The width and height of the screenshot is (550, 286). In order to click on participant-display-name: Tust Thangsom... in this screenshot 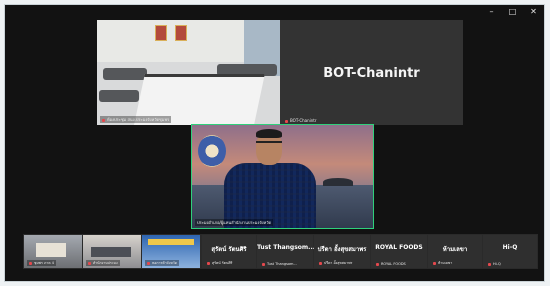, I will do `click(286, 247)`.